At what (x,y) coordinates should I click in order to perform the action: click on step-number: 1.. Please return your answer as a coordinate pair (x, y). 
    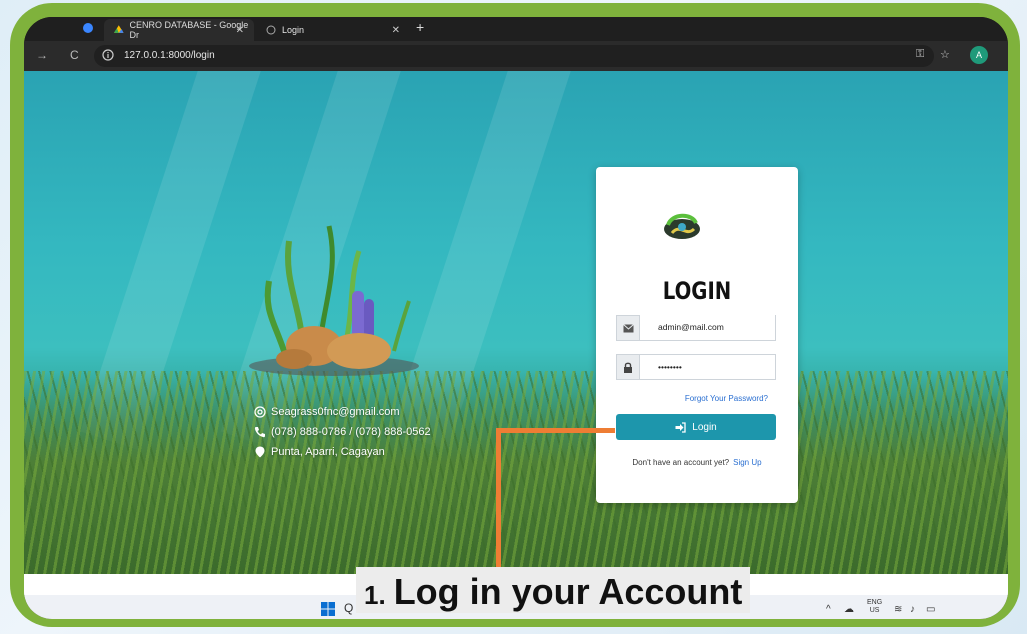
    Looking at the image, I should click on (375, 595).